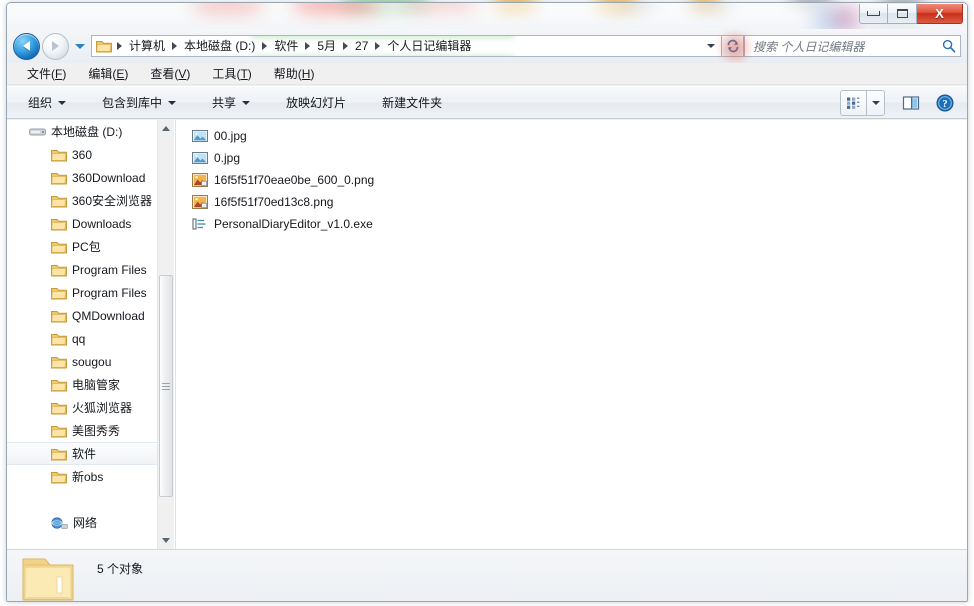 The width and height of the screenshot is (974, 606). What do you see at coordinates (82, 131) in the screenshot?
I see `tree-item-local-disk: 本地磁盘 (D:)` at bounding box center [82, 131].